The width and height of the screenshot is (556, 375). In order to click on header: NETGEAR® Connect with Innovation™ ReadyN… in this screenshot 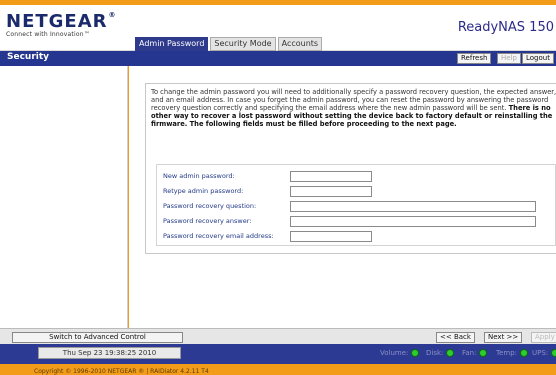, I will do `click(278, 28)`.